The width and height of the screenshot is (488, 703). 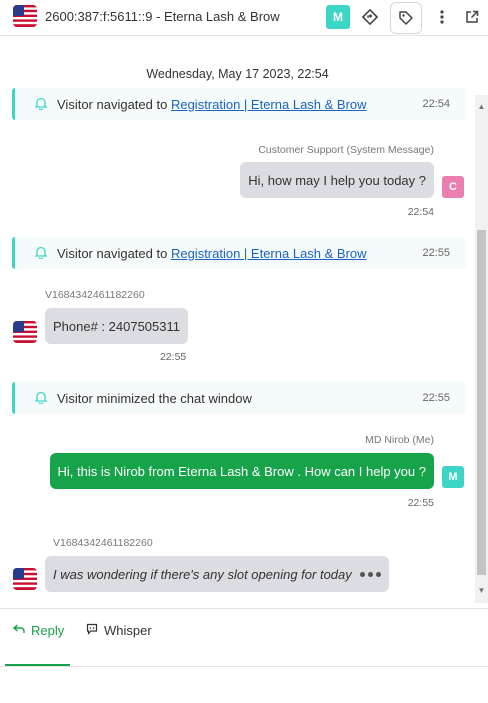 What do you see at coordinates (162, 16) in the screenshot?
I see `page-title: 2600:387:f:5611::9 - Eterna Lash & Brow` at bounding box center [162, 16].